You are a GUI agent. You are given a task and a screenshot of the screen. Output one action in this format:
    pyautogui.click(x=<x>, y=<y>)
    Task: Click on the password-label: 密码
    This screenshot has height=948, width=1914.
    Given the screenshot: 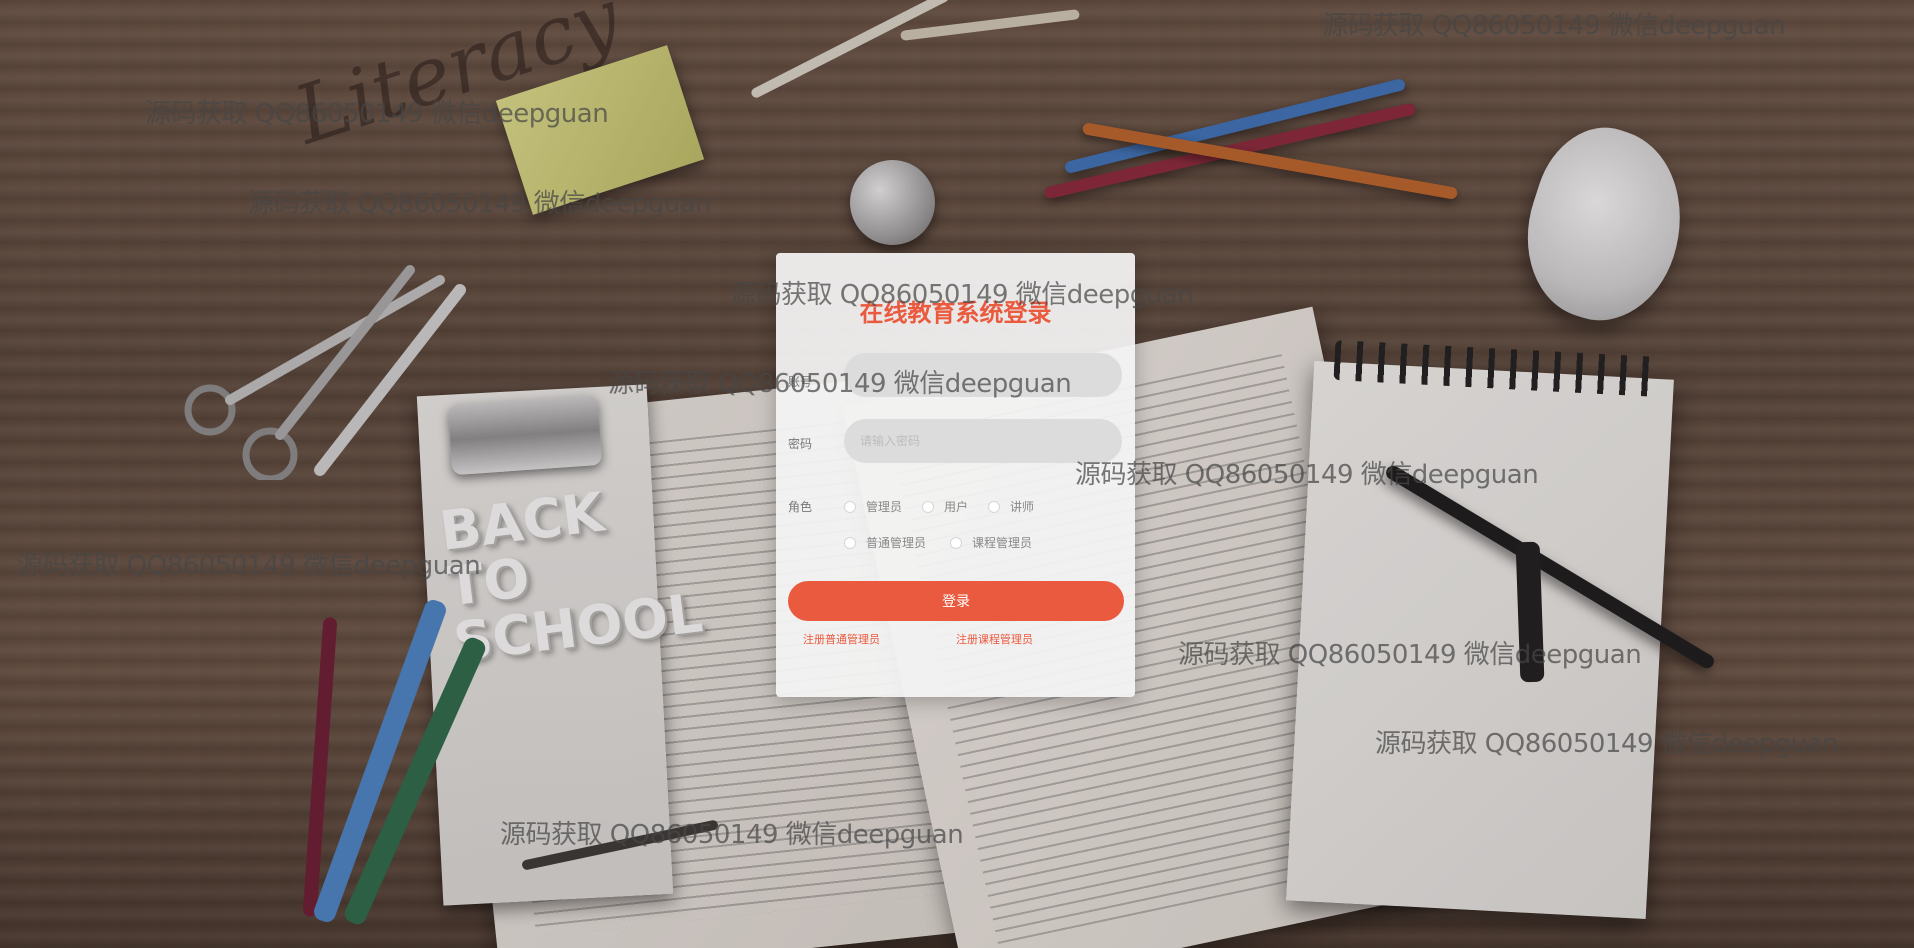 What is the action you would take?
    pyautogui.click(x=800, y=444)
    